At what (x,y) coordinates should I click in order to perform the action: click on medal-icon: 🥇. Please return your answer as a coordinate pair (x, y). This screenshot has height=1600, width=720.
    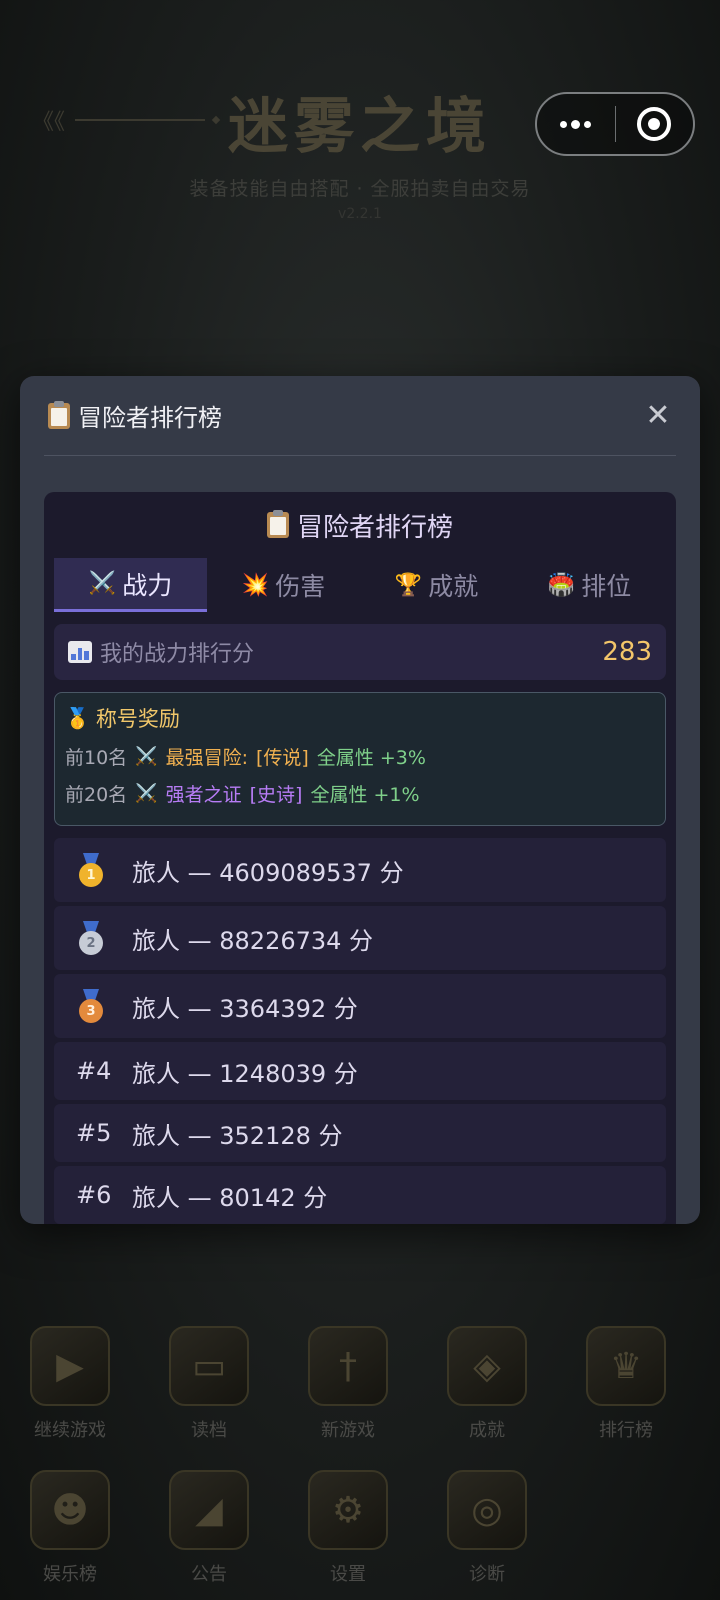
    Looking at the image, I should click on (77, 718).